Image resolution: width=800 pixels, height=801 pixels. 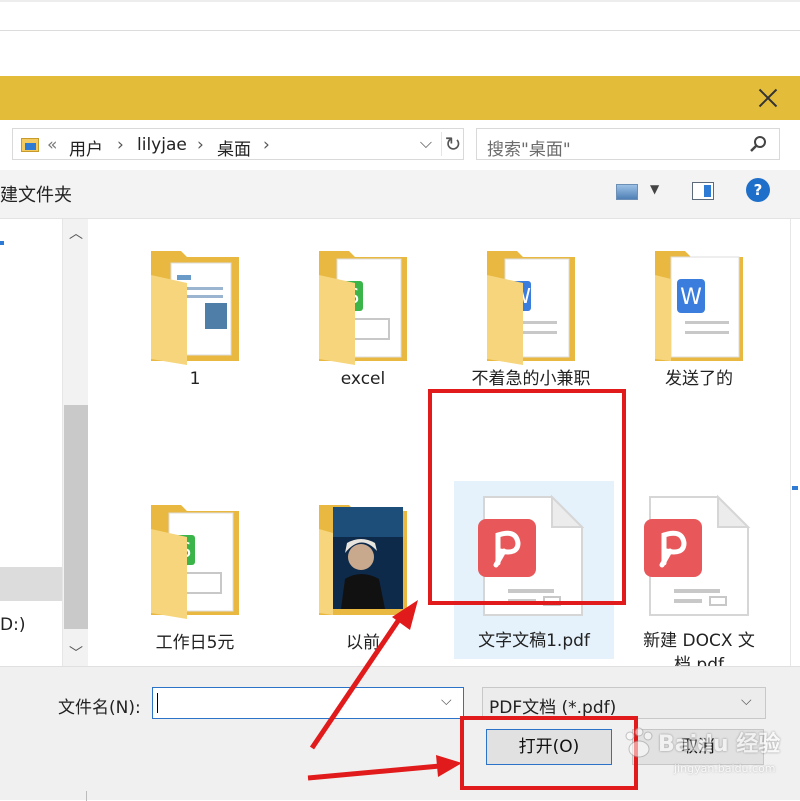 I want to click on address-row: « 用户 › lilyjae › 桌面 › ⌵ ↻ 搜索"桌面", so click(x=400, y=145).